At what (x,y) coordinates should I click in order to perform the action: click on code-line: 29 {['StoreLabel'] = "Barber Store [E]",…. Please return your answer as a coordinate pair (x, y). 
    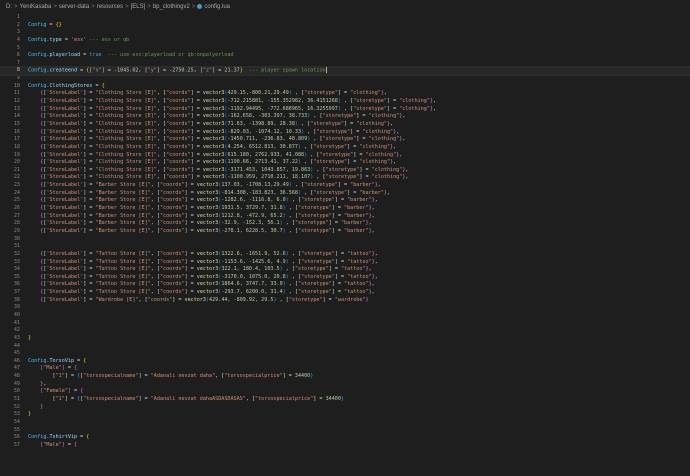
    Looking at the image, I should click on (345, 232).